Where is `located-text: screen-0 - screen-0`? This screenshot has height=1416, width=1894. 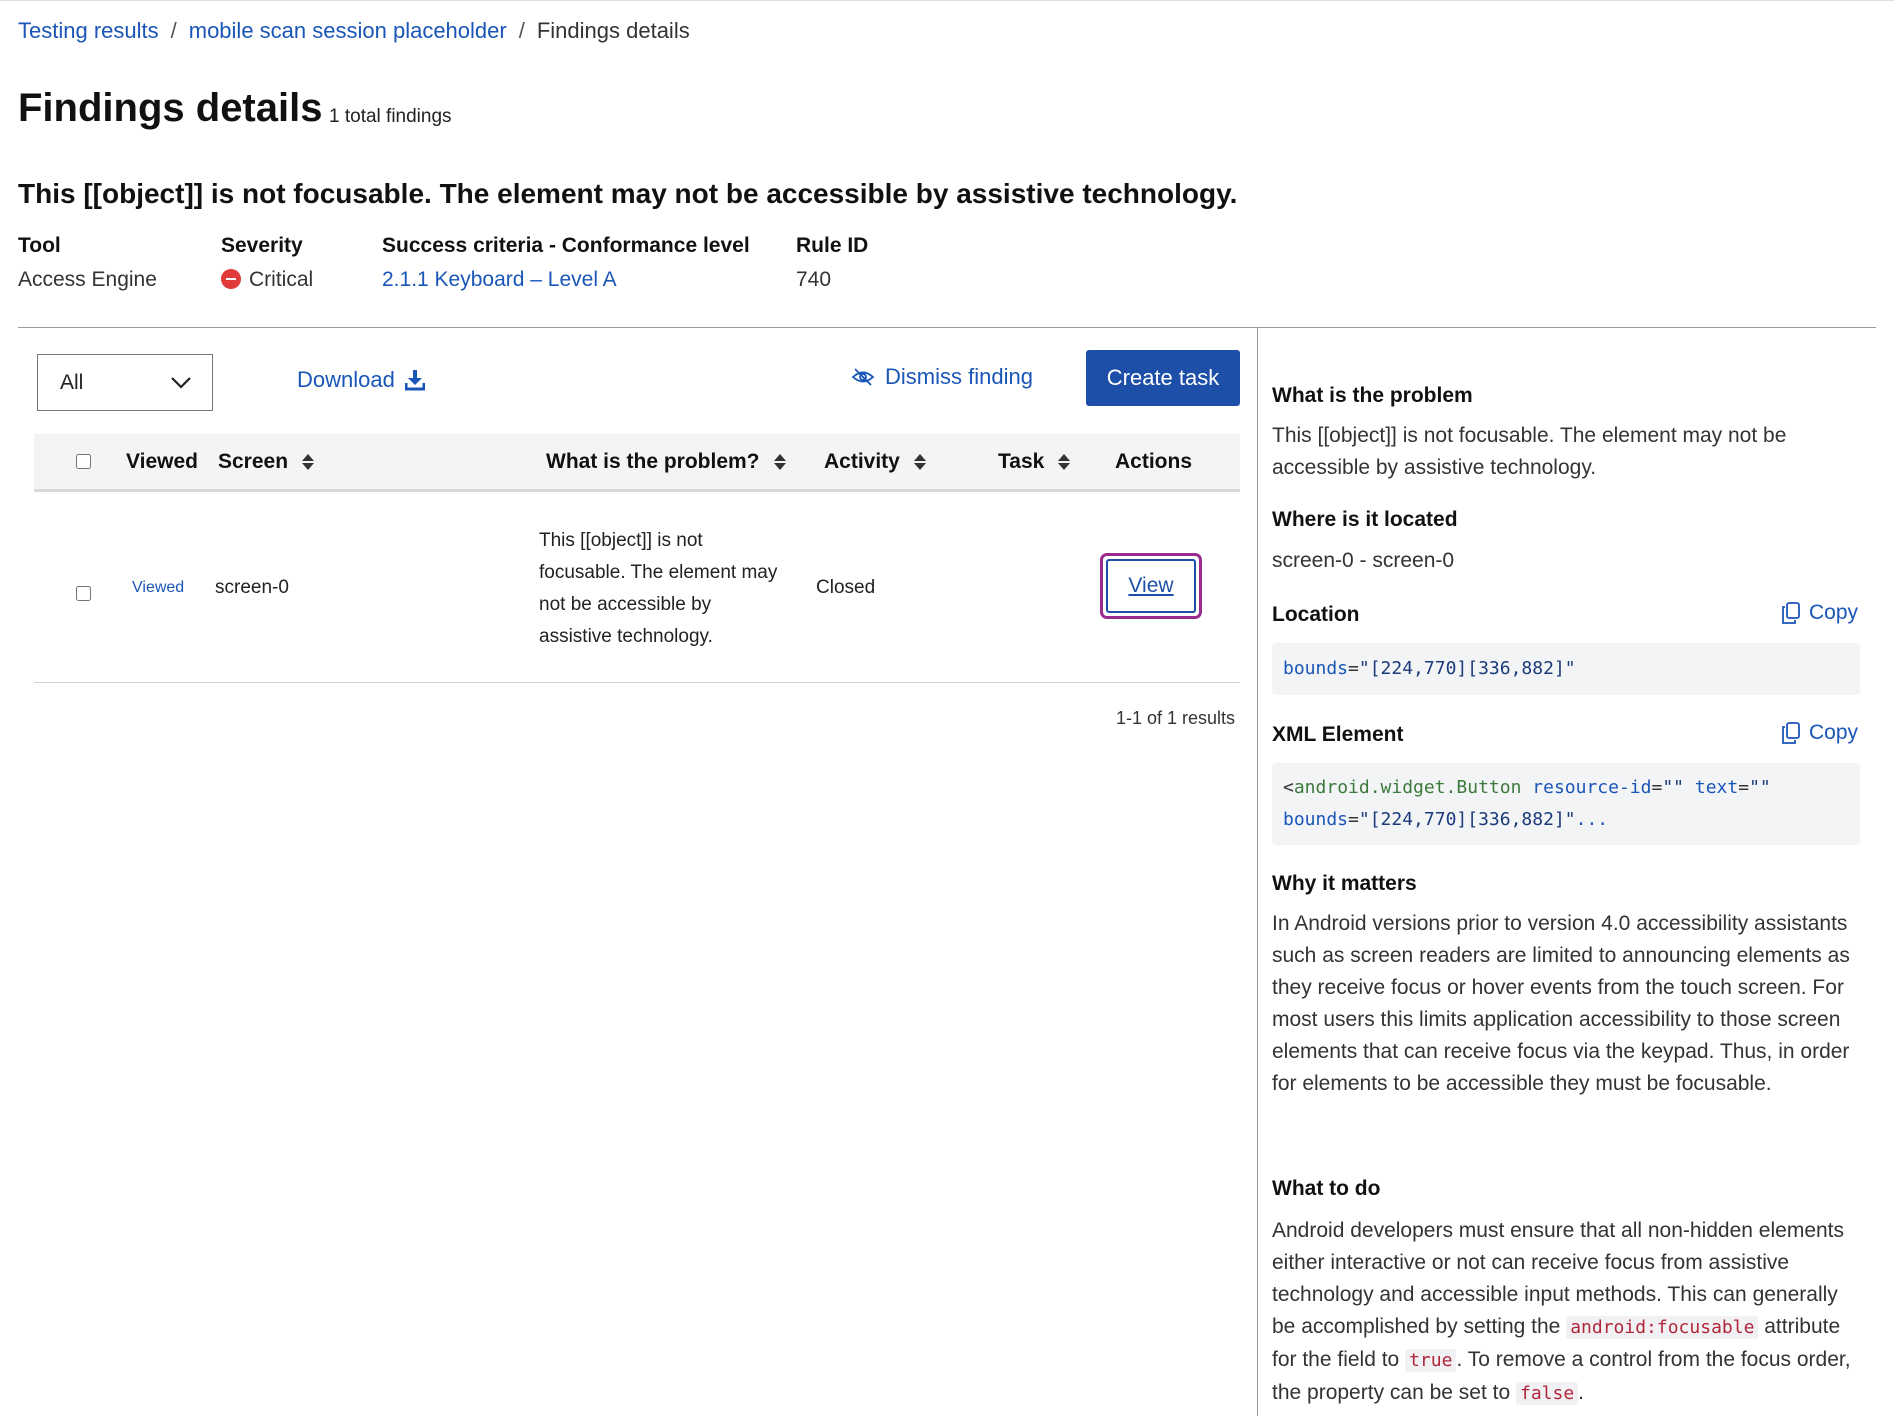 located-text: screen-0 - screen-0 is located at coordinates (1363, 560).